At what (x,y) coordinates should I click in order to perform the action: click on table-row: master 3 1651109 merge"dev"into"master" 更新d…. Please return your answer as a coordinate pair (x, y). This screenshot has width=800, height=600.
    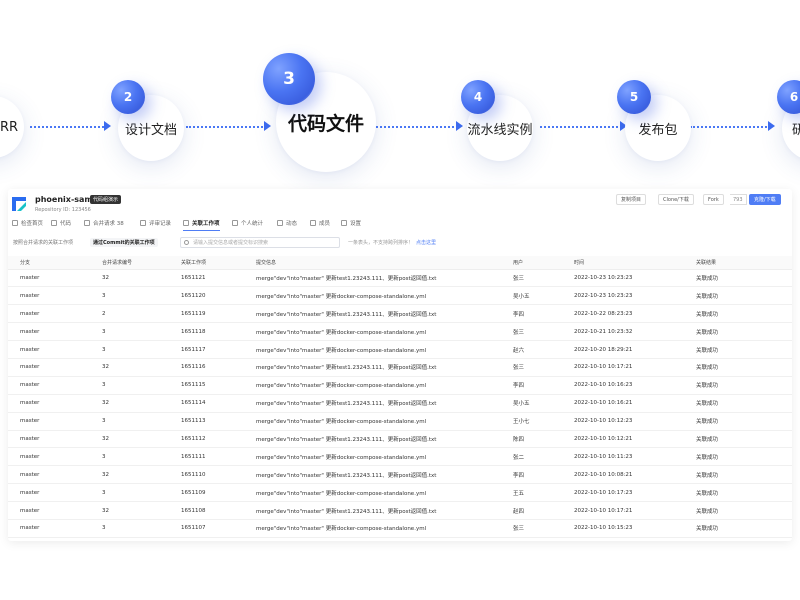
    Looking at the image, I should click on (400, 493).